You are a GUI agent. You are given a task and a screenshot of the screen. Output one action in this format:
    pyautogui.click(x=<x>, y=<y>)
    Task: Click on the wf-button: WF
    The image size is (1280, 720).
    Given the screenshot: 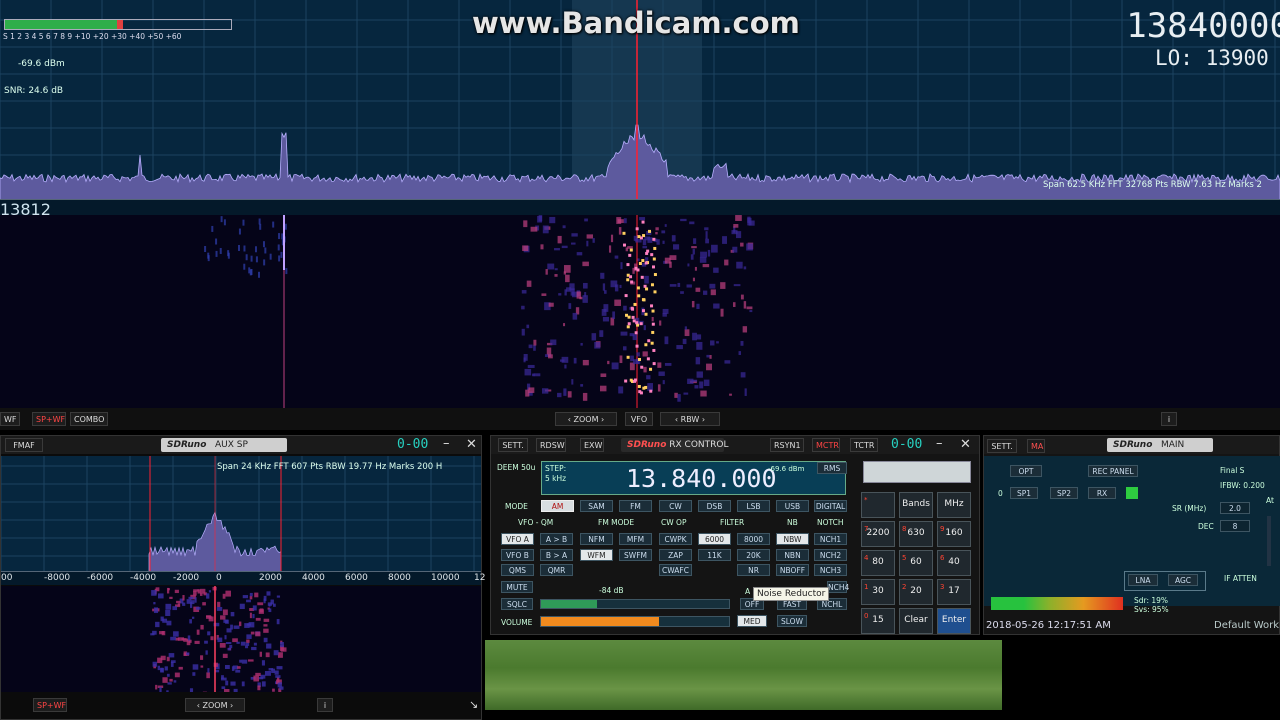 What is the action you would take?
    pyautogui.click(x=10, y=419)
    